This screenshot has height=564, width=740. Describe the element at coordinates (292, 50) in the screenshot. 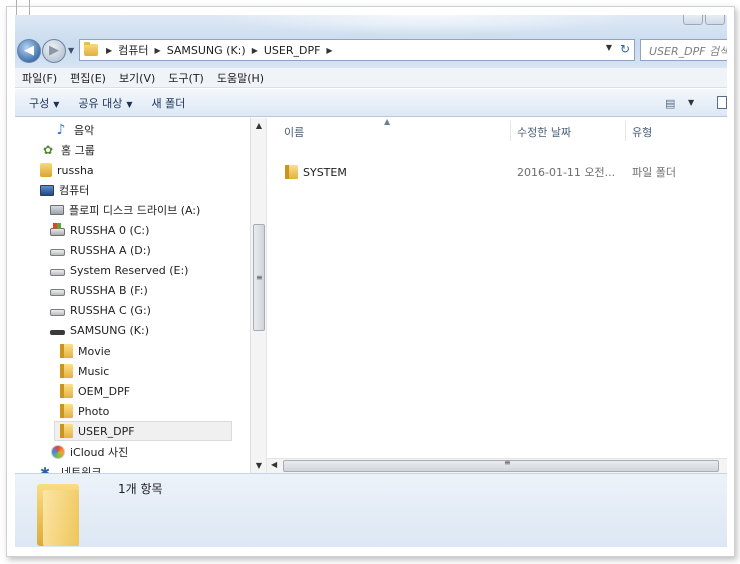

I see `breadcrumb-user-dpf: USER_DPF` at that location.